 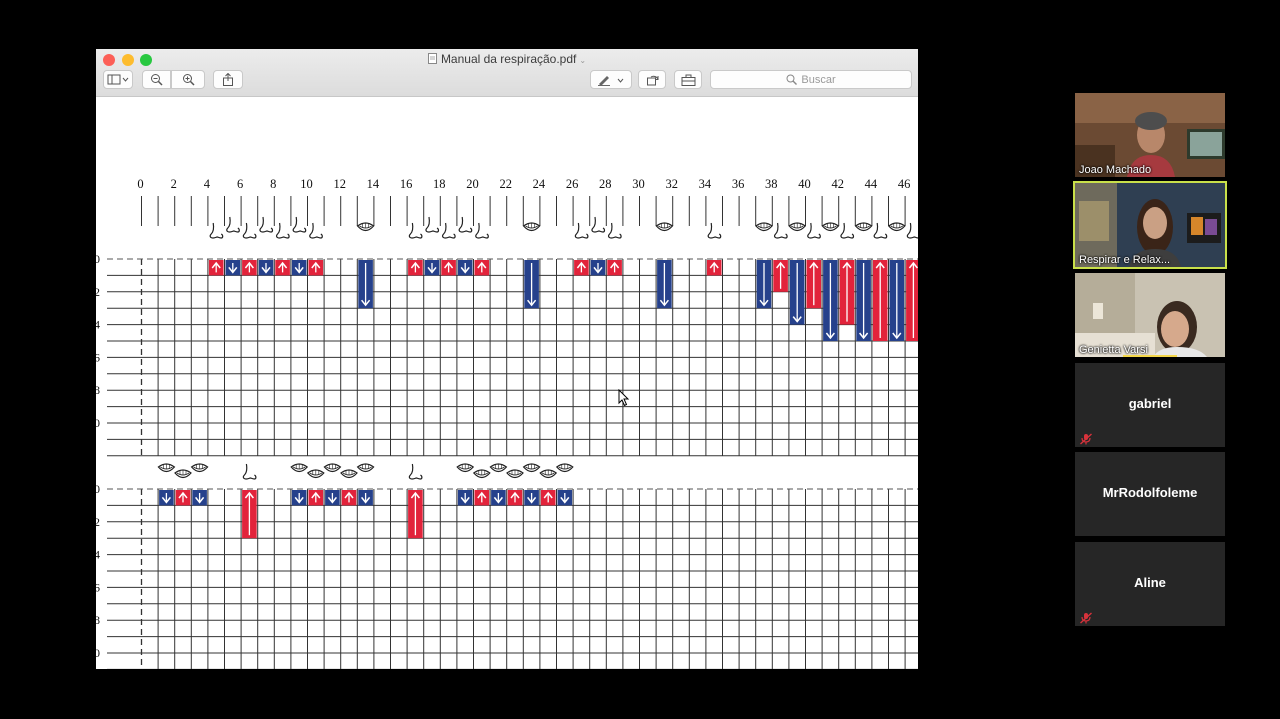 I want to click on participant-tile: Aline, so click(x=1150, y=584).